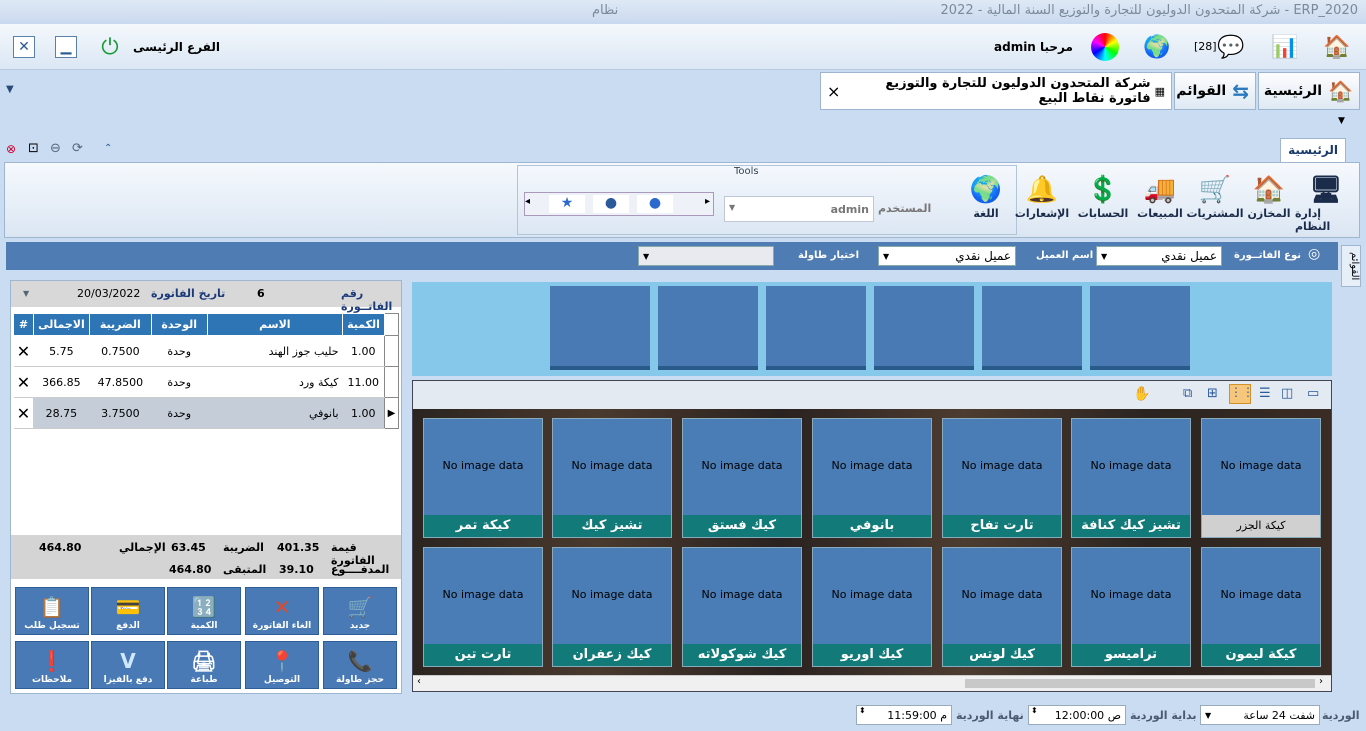  I want to click on bar-chart-icon: 📊, so click(1285, 47).